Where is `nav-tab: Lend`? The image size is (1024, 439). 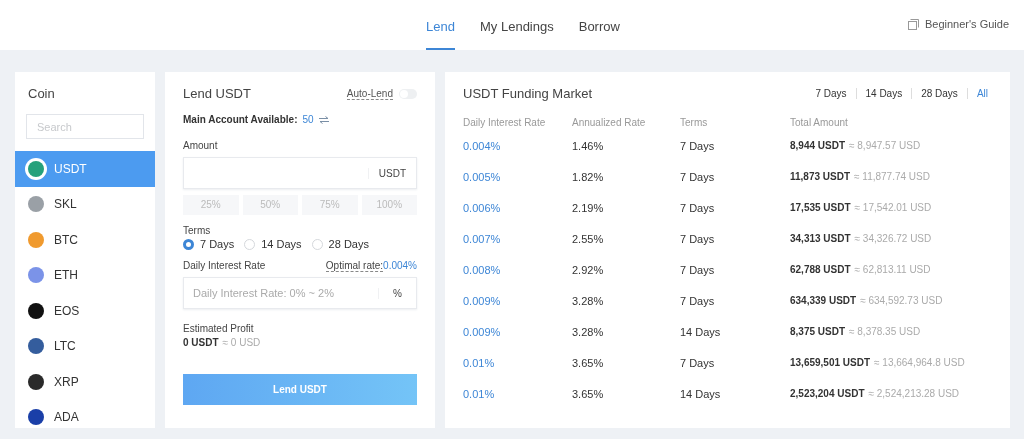
nav-tab: Lend is located at coordinates (440, 25).